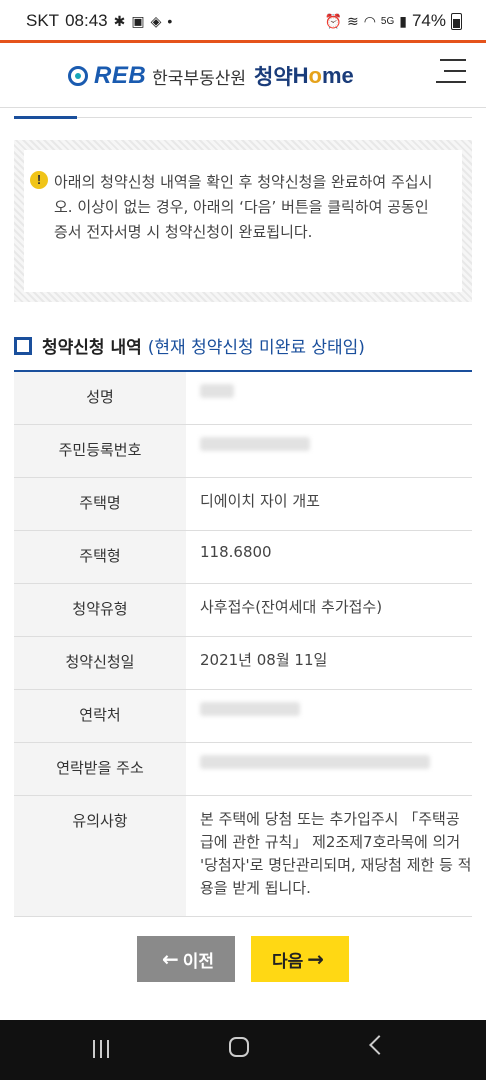 Image resolution: width=486 pixels, height=1080 pixels. I want to click on warning-icon: !, so click(39, 180).